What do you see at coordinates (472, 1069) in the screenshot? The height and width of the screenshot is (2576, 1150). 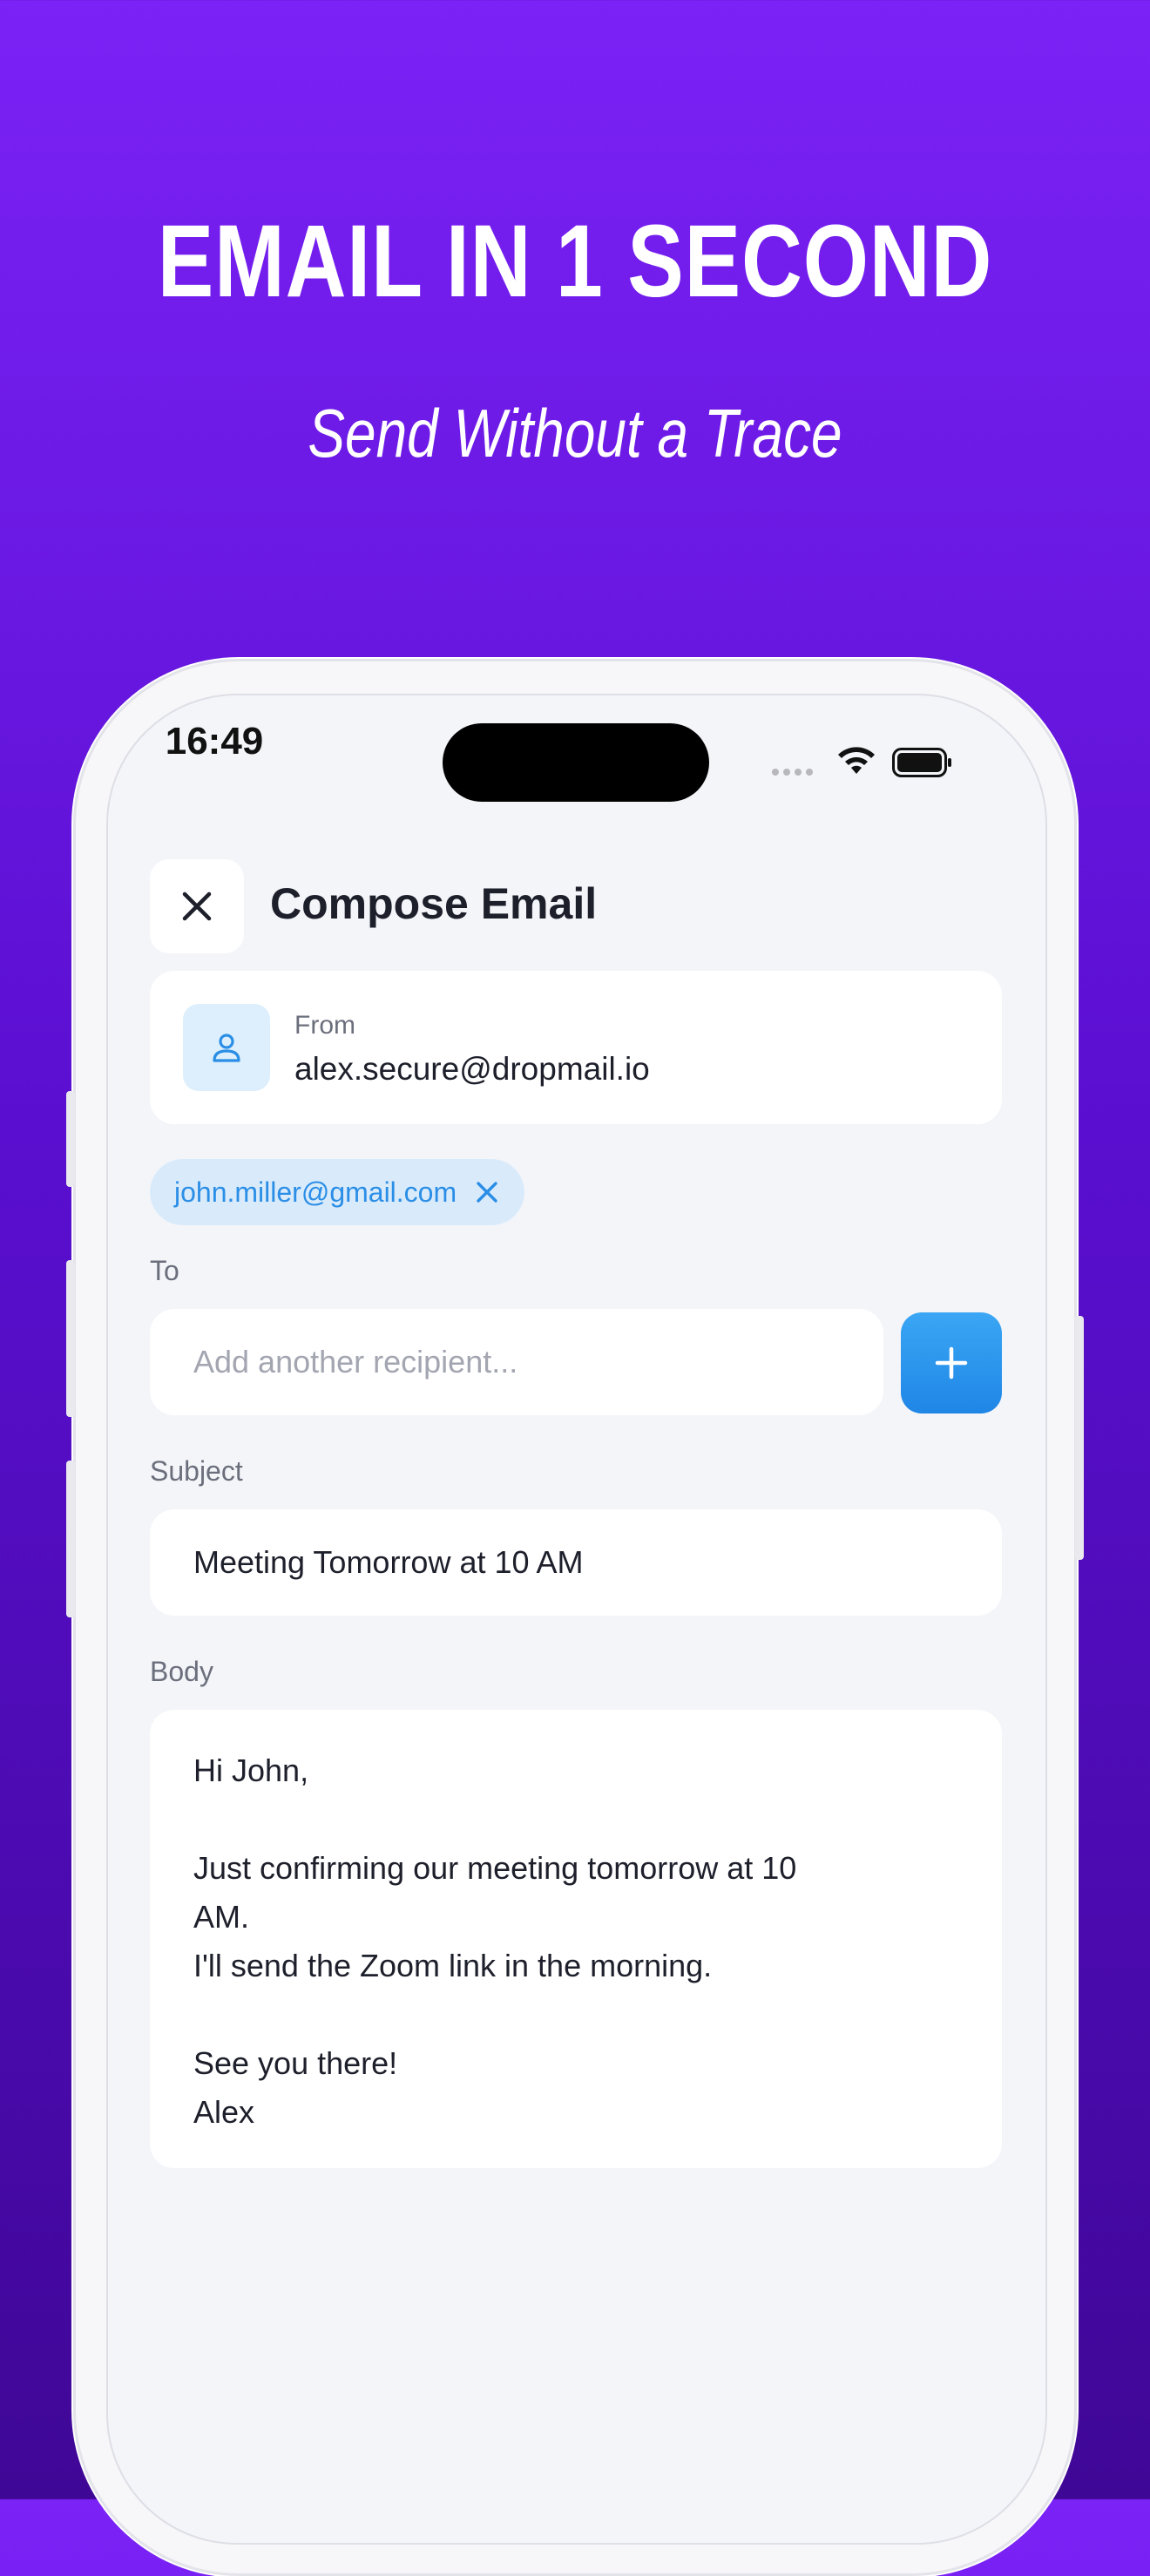 I see `from-address: alex.secure@dropmail.io` at bounding box center [472, 1069].